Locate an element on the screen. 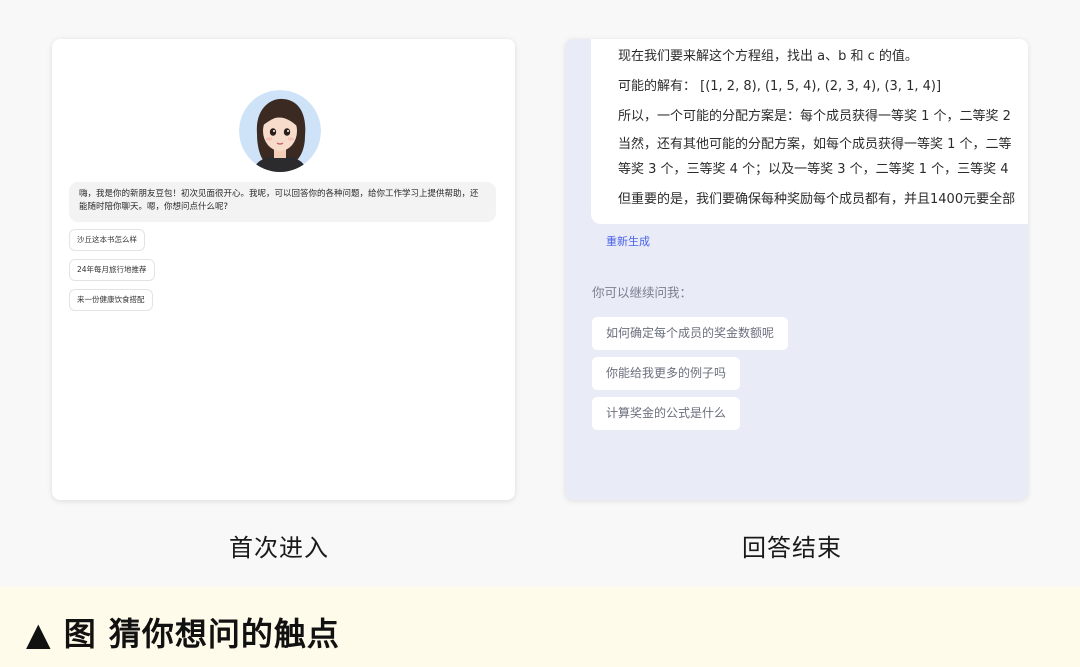 This screenshot has height=667, width=1080. answer-line: 当然，还有其他可能的分配方案，如每个成员获得一等奖 1 个，二等 is located at coordinates (815, 144).